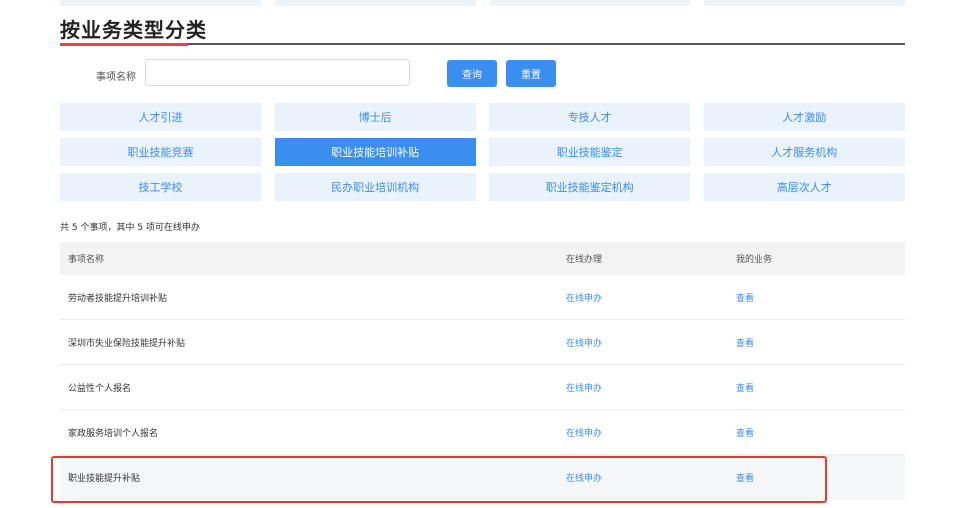  I want to click on reset-button: 重置, so click(531, 73).